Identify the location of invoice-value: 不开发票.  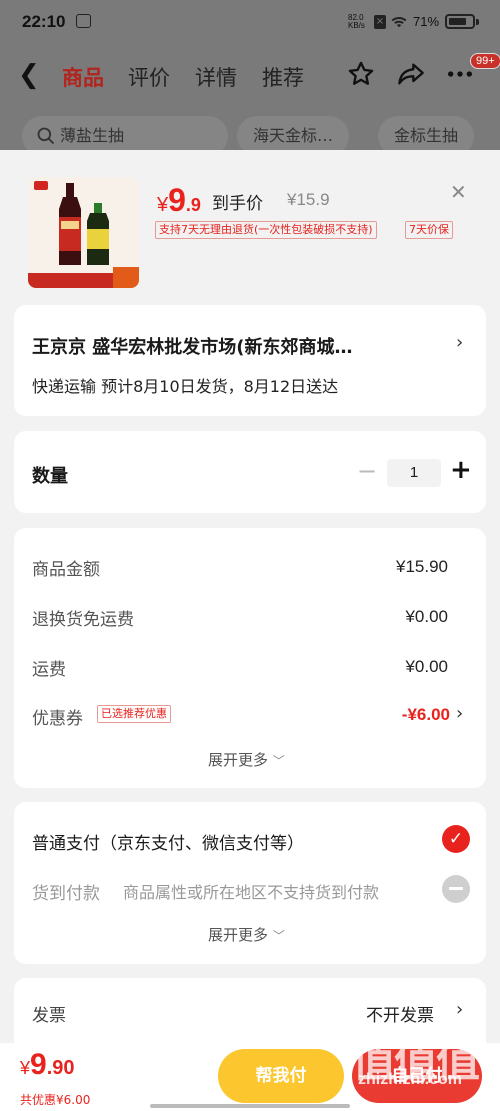
(400, 1016).